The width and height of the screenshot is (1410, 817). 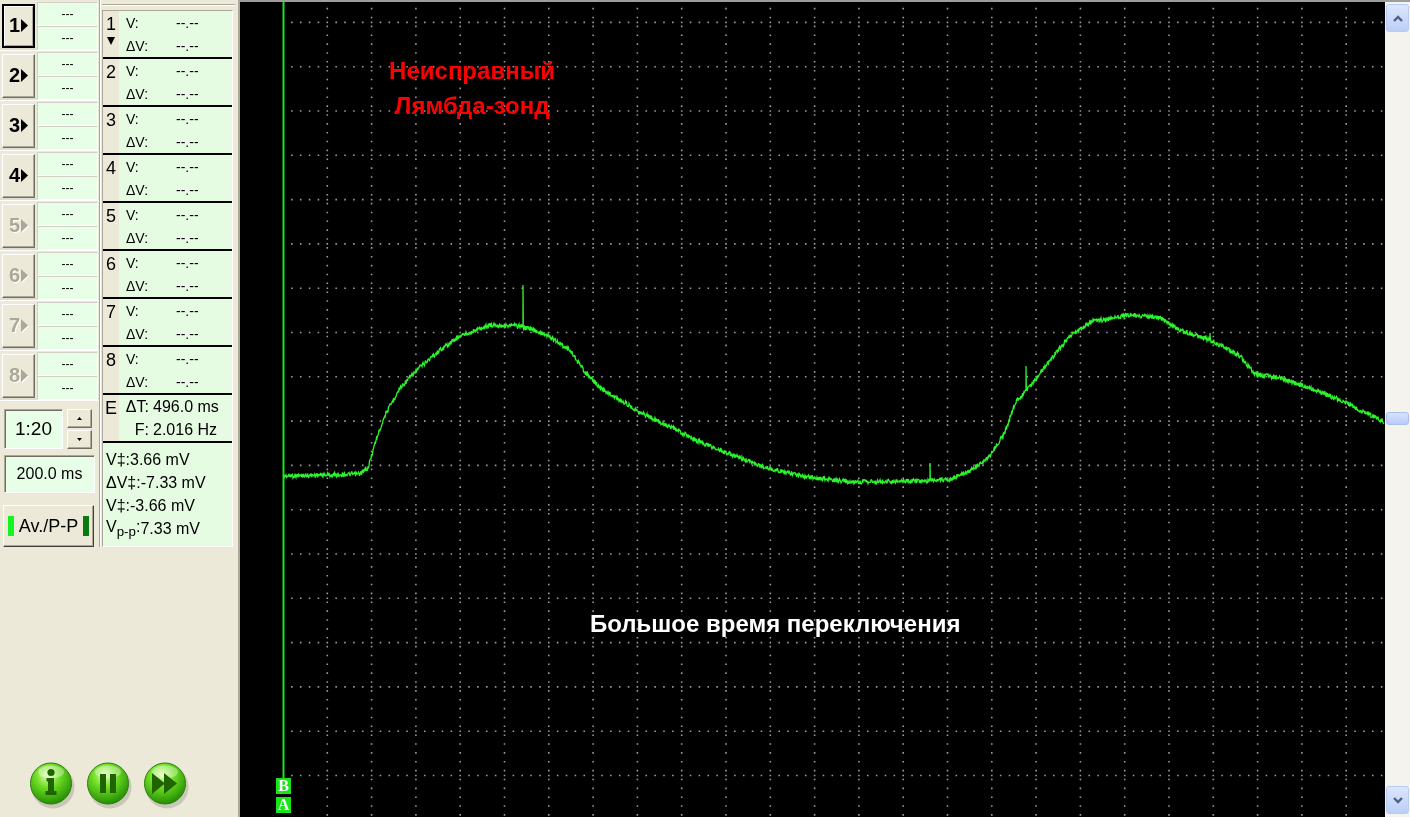 I want to click on chevron-down-icon, so click(x=1397, y=800).